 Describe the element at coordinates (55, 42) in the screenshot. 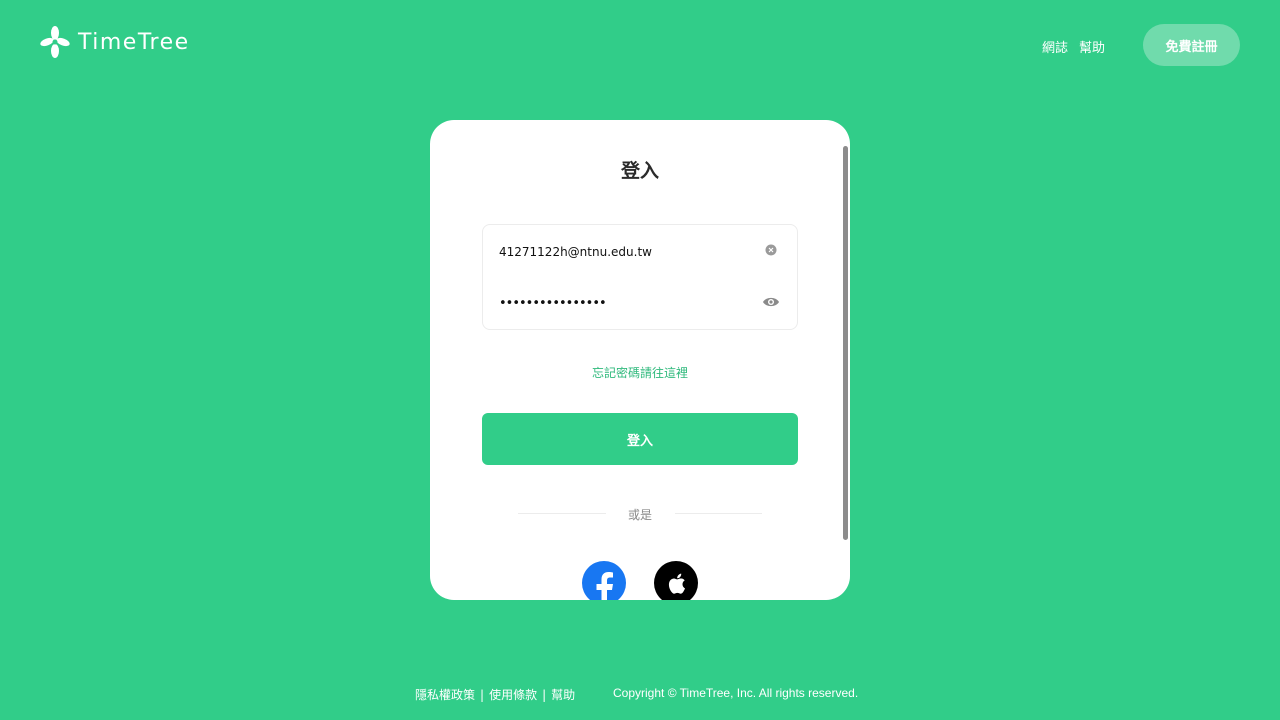

I see `timetree-leaf-icon` at that location.